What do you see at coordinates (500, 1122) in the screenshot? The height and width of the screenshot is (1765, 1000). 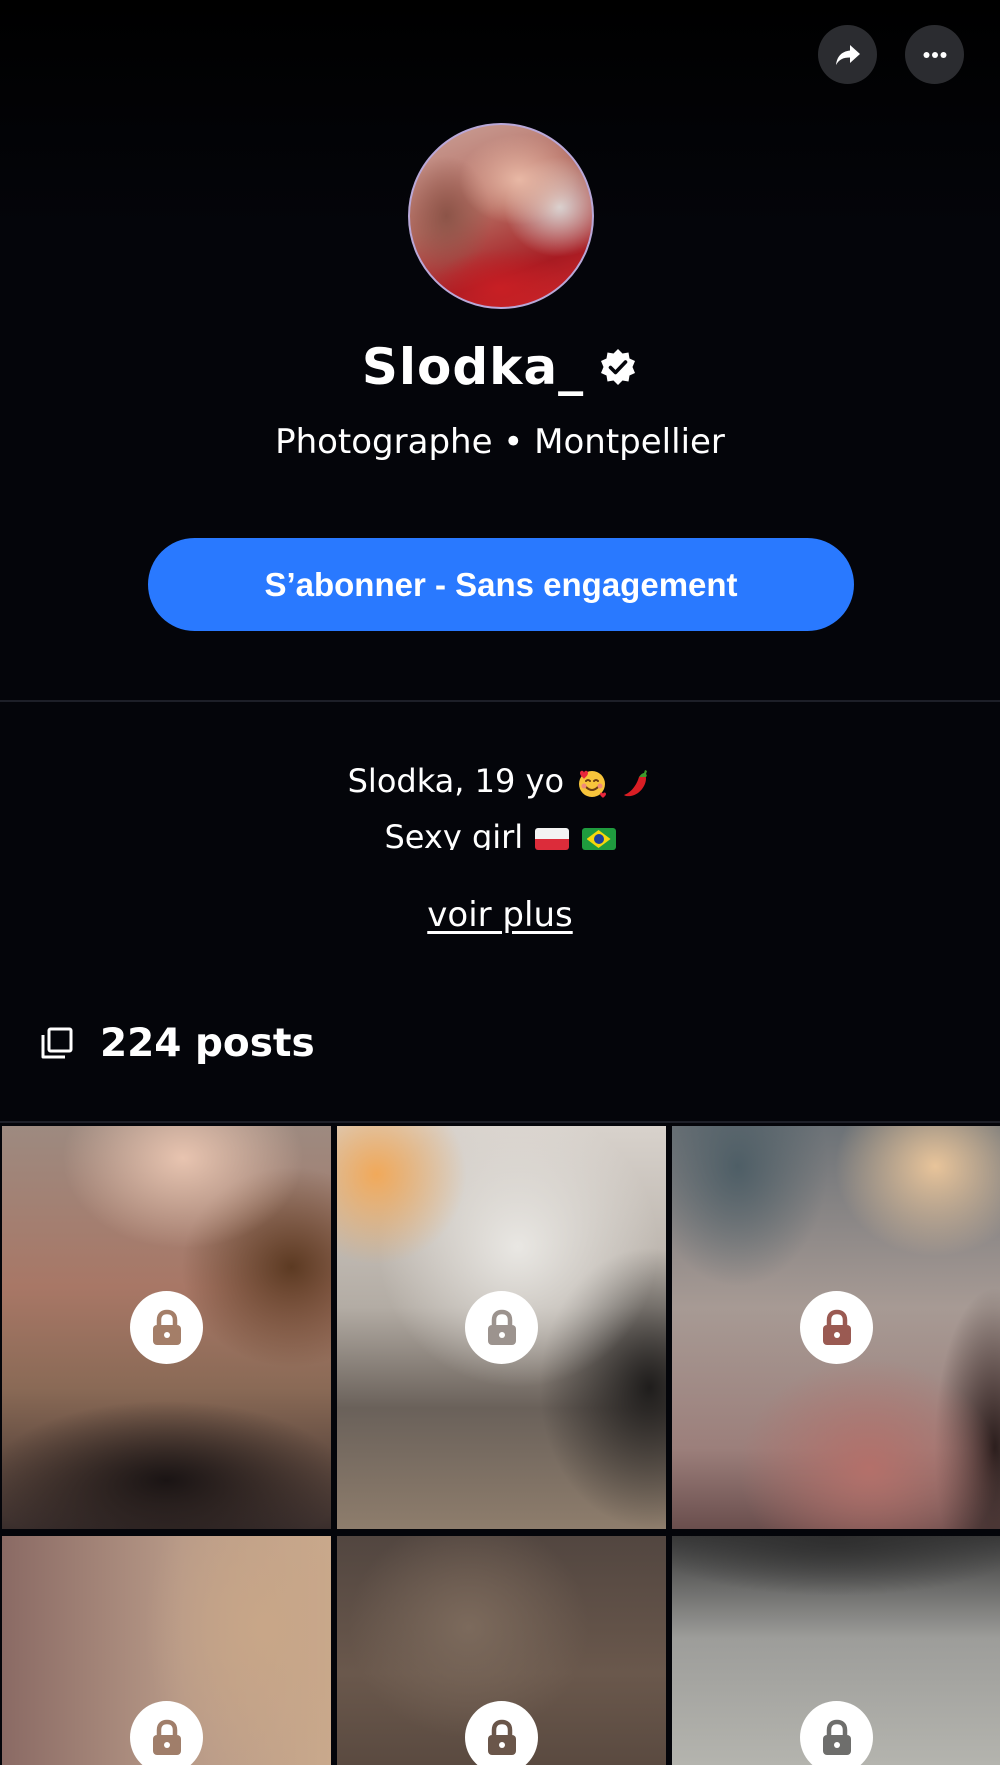 I see `grid-divider` at bounding box center [500, 1122].